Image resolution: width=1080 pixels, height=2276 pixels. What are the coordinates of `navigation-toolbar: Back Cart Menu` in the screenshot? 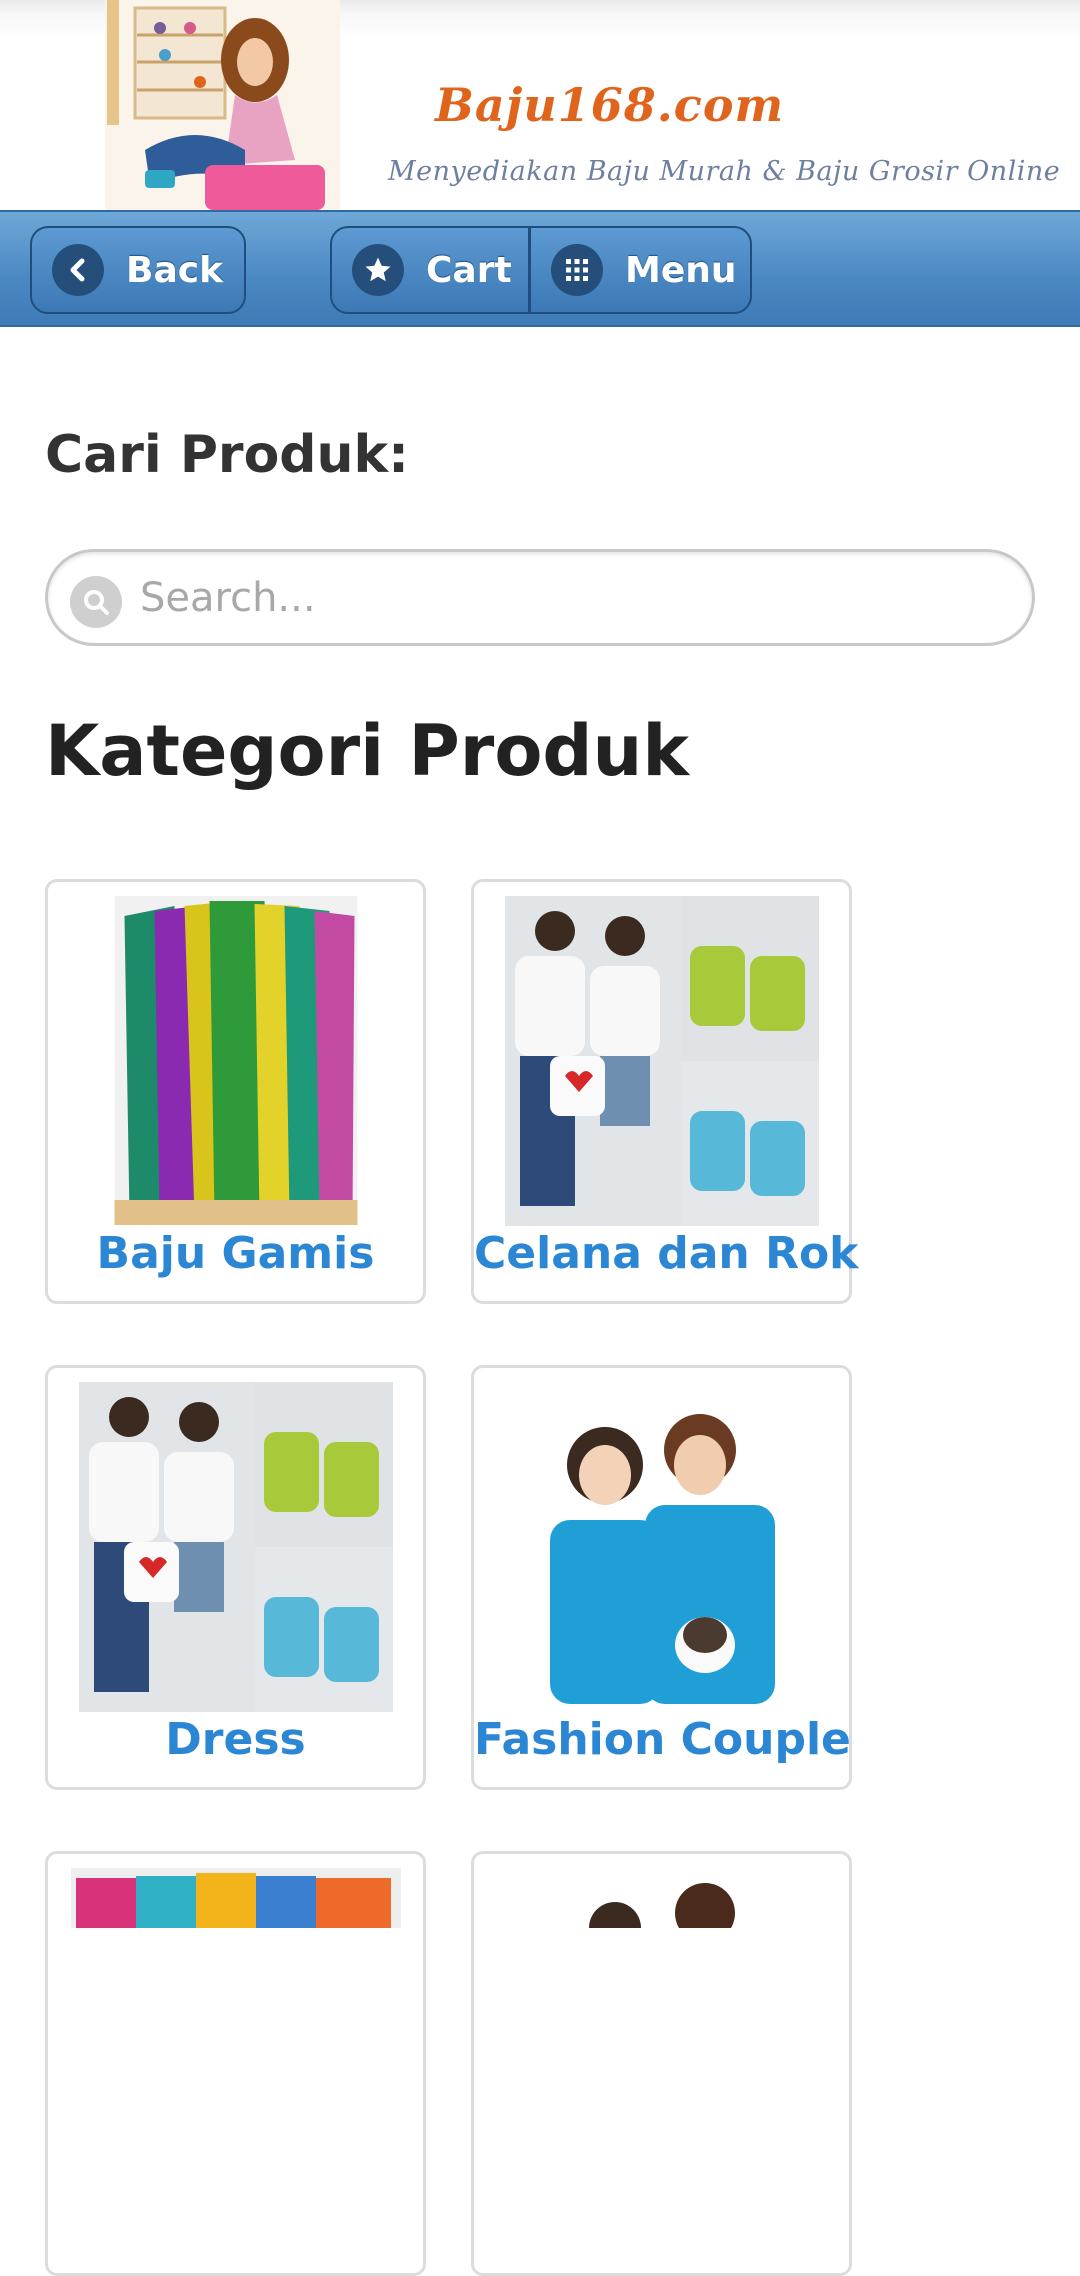 It's located at (540, 268).